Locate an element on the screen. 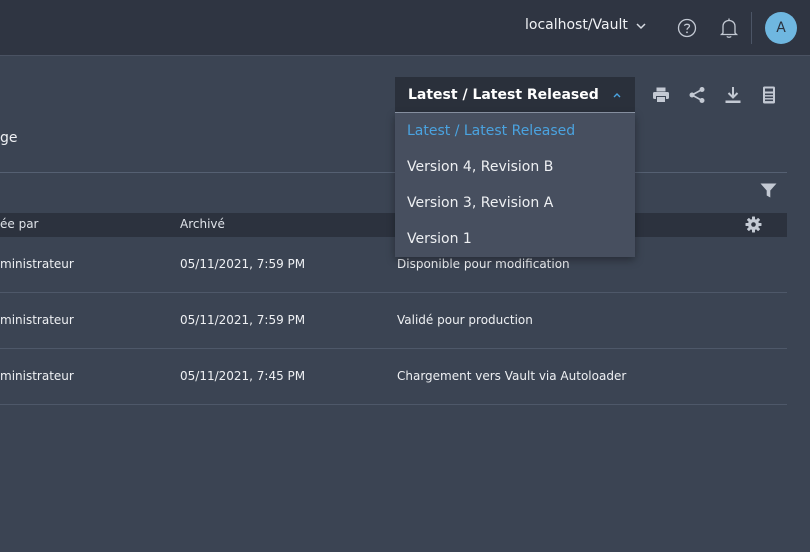  download-icon is located at coordinates (733, 95).